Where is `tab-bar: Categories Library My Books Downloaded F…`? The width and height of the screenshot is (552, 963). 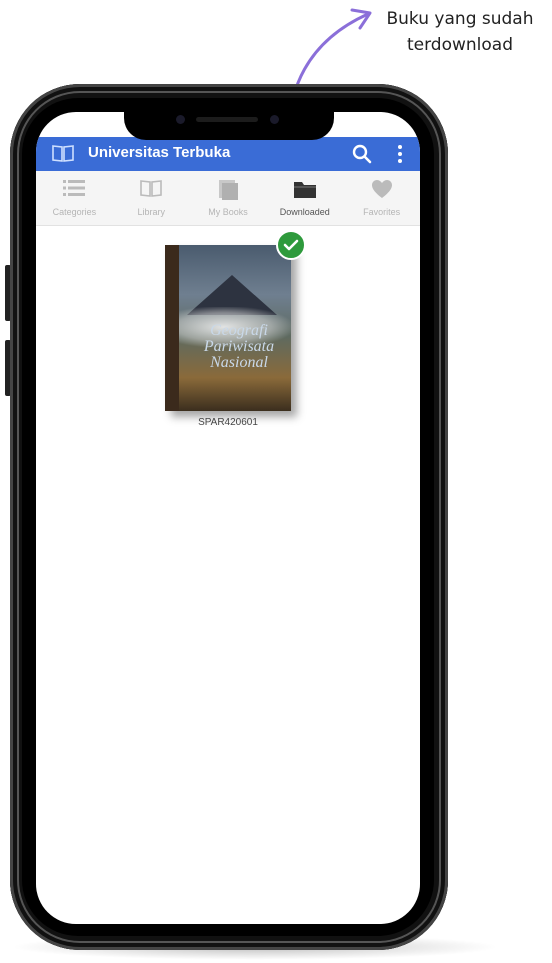 tab-bar: Categories Library My Books Downloaded F… is located at coordinates (228, 198).